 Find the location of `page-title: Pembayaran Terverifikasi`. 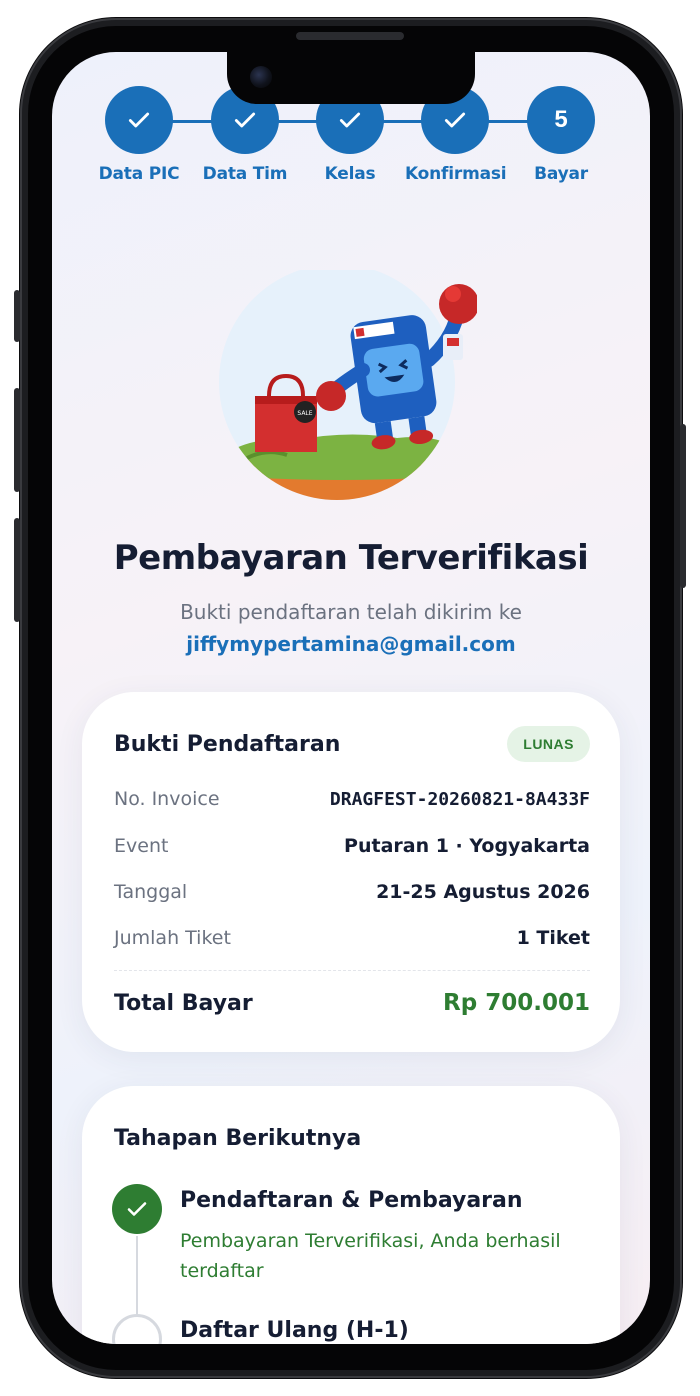

page-title: Pembayaran Terverifikasi is located at coordinates (351, 558).